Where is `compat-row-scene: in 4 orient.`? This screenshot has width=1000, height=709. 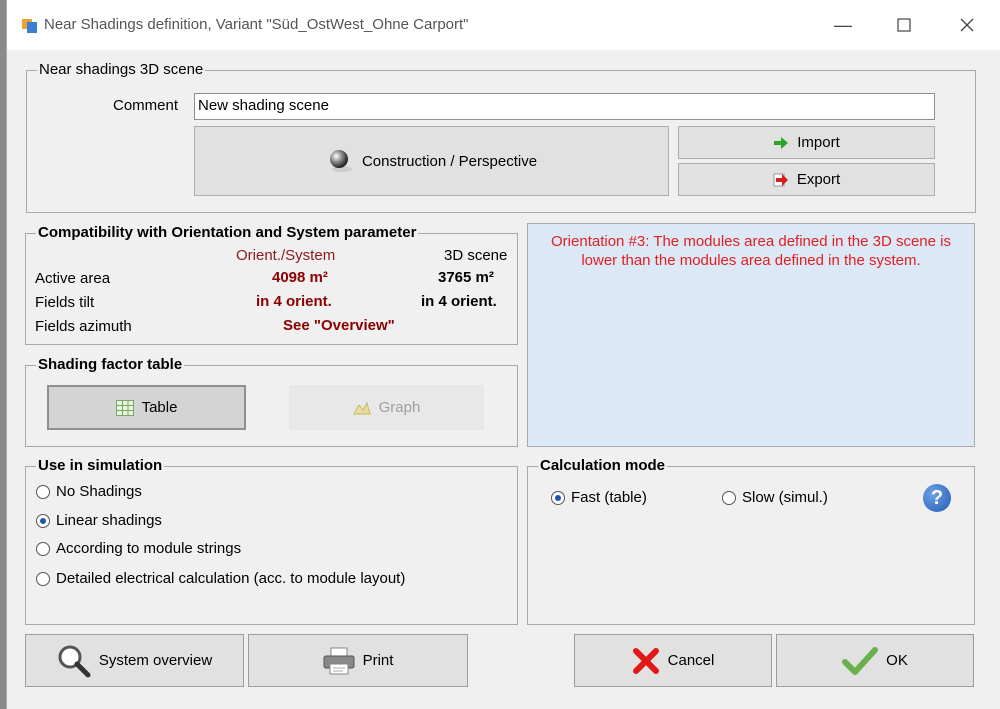
compat-row-scene: in 4 orient. is located at coordinates (459, 301).